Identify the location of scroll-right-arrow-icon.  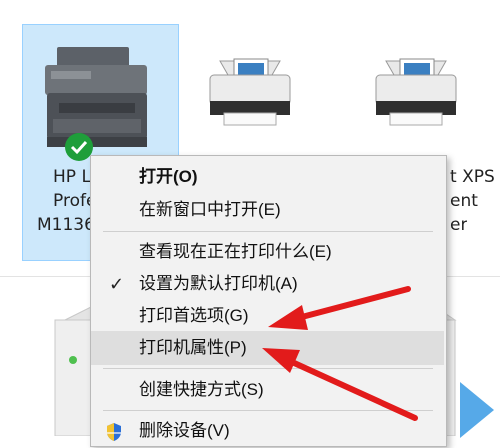
(477, 410).